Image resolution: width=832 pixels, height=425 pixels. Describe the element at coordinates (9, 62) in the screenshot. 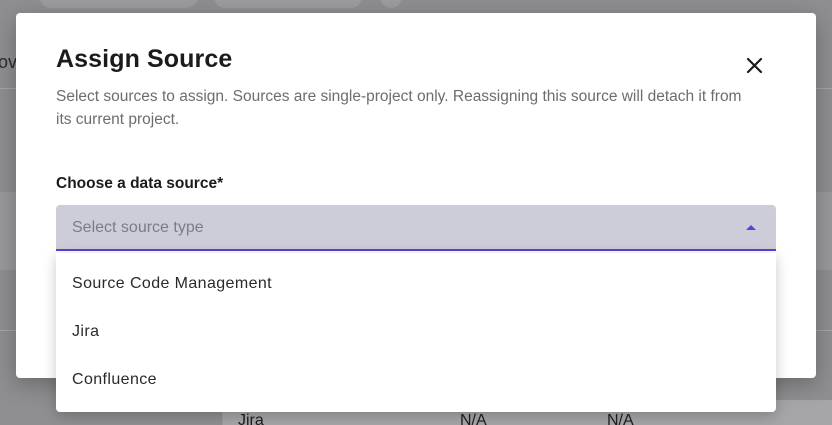

I see `background-heading-fragment: ov` at that location.